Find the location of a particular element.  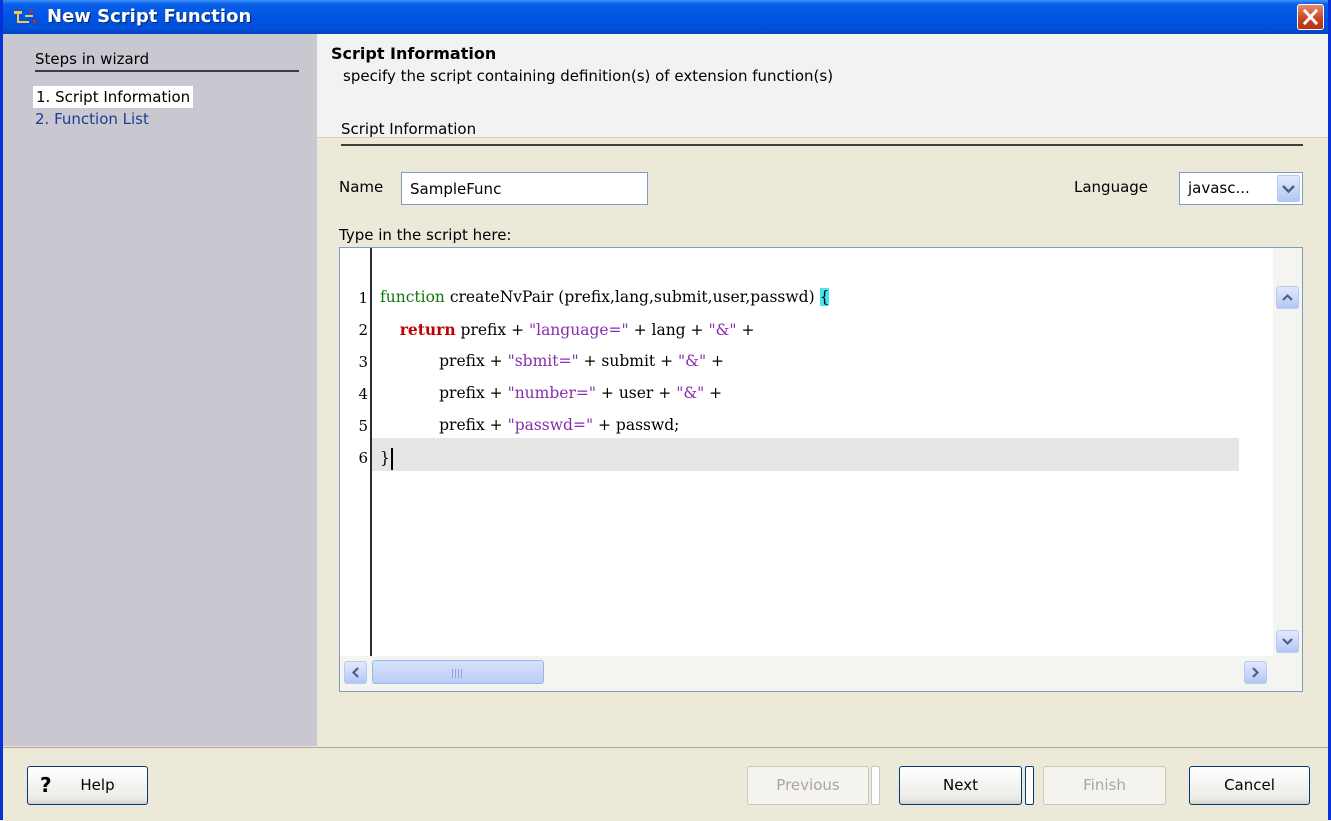

close-button is located at coordinates (1310, 17).